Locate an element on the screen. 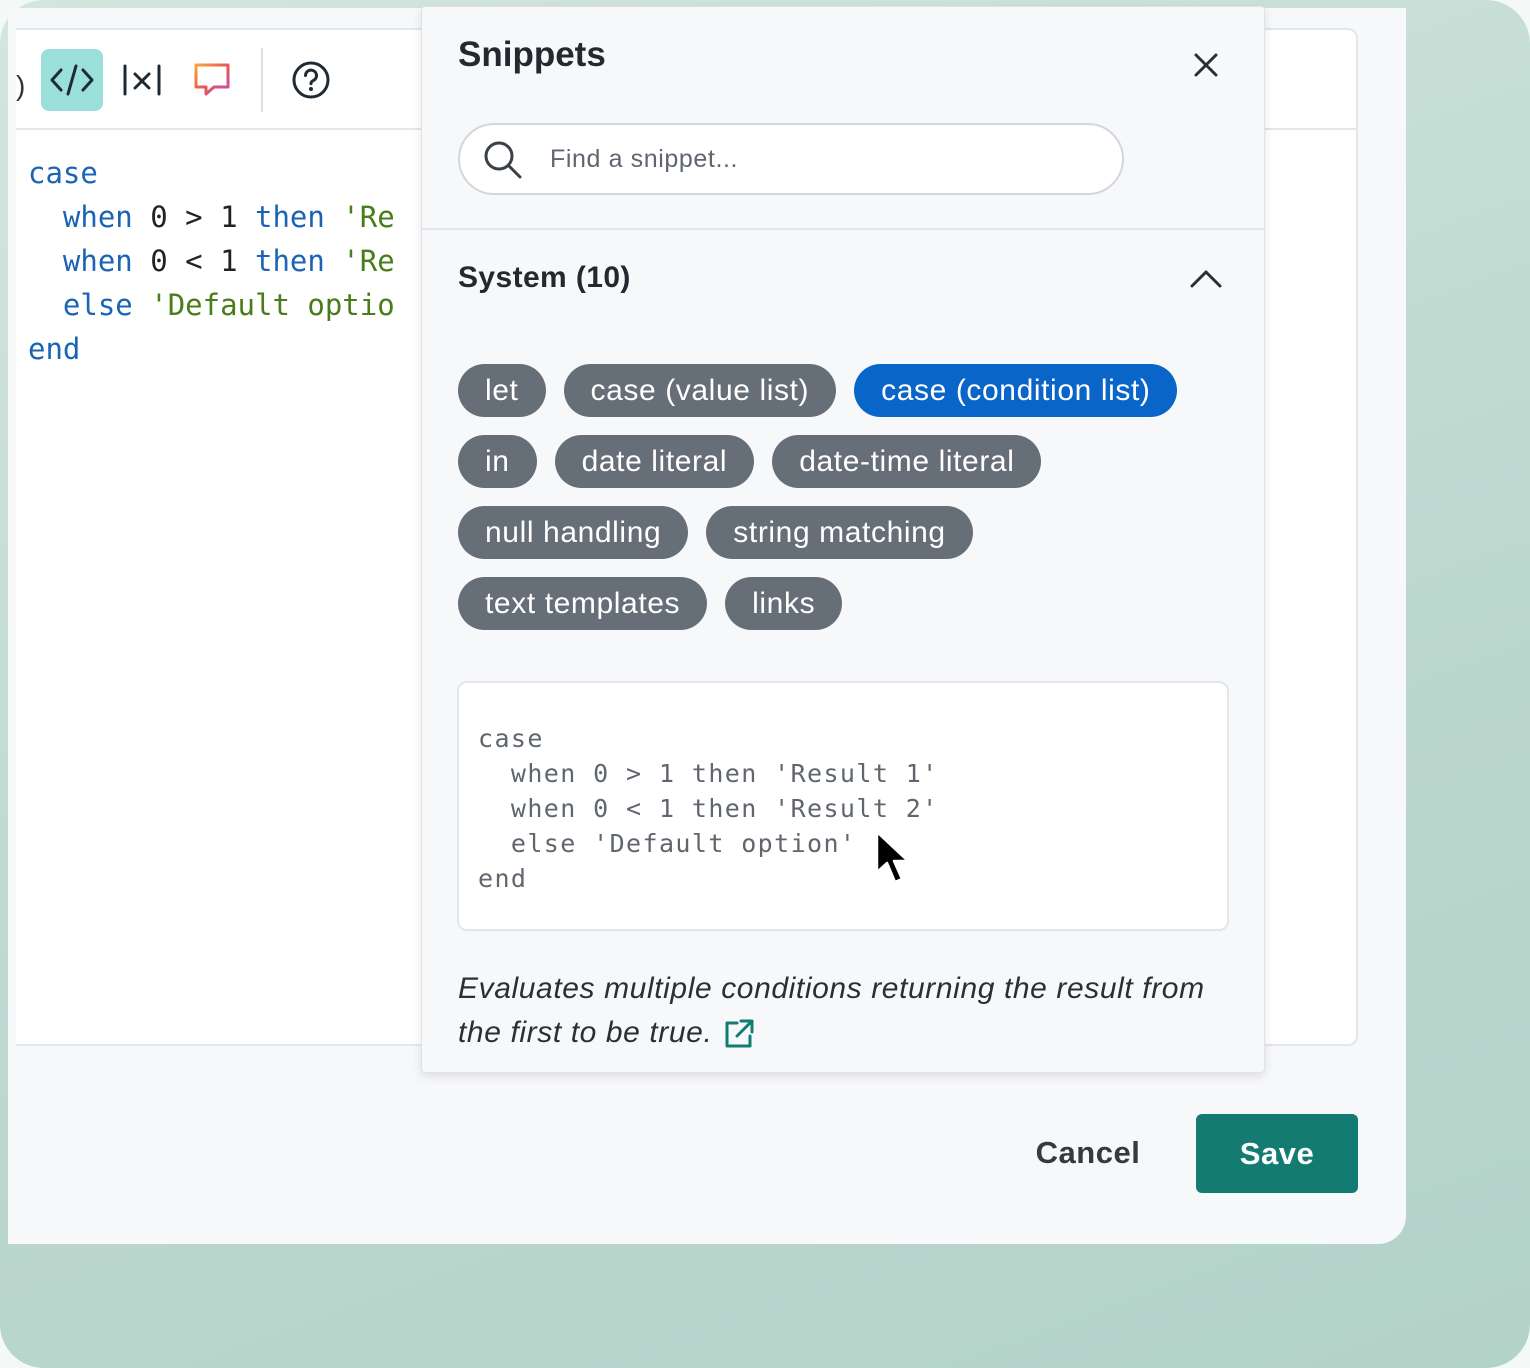 The image size is (1530, 1368). snippet-chip: string matching is located at coordinates (839, 532).